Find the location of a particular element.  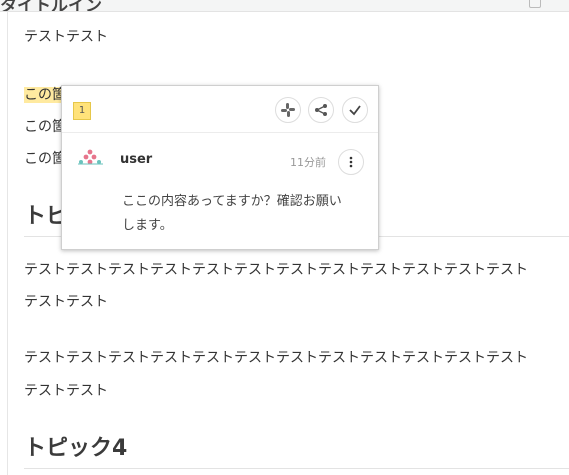

document-header: タイトルイン is located at coordinates (284, 6).